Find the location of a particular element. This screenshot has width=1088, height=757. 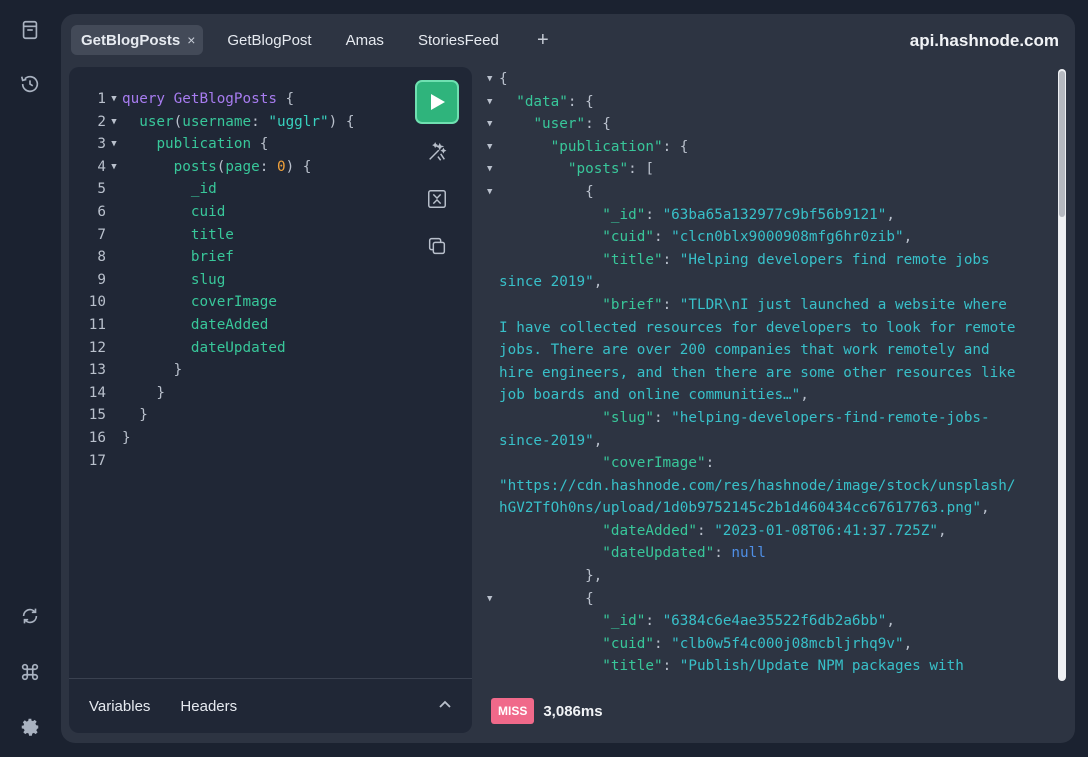

code-line: 4 ▼ posts(page: 0) { is located at coordinates (211, 167).